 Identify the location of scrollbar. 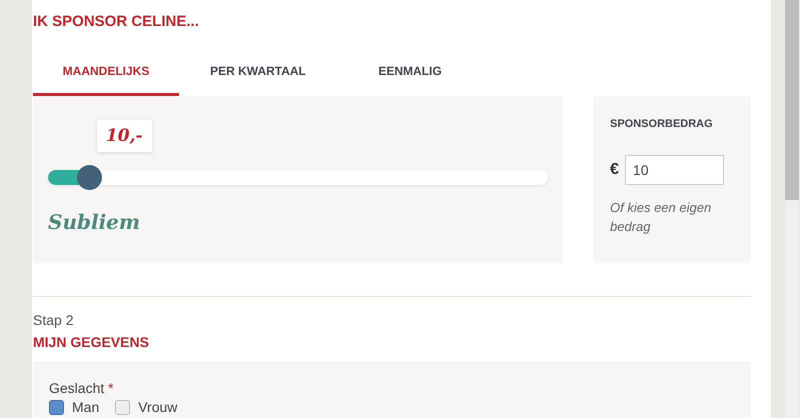
(792, 209).